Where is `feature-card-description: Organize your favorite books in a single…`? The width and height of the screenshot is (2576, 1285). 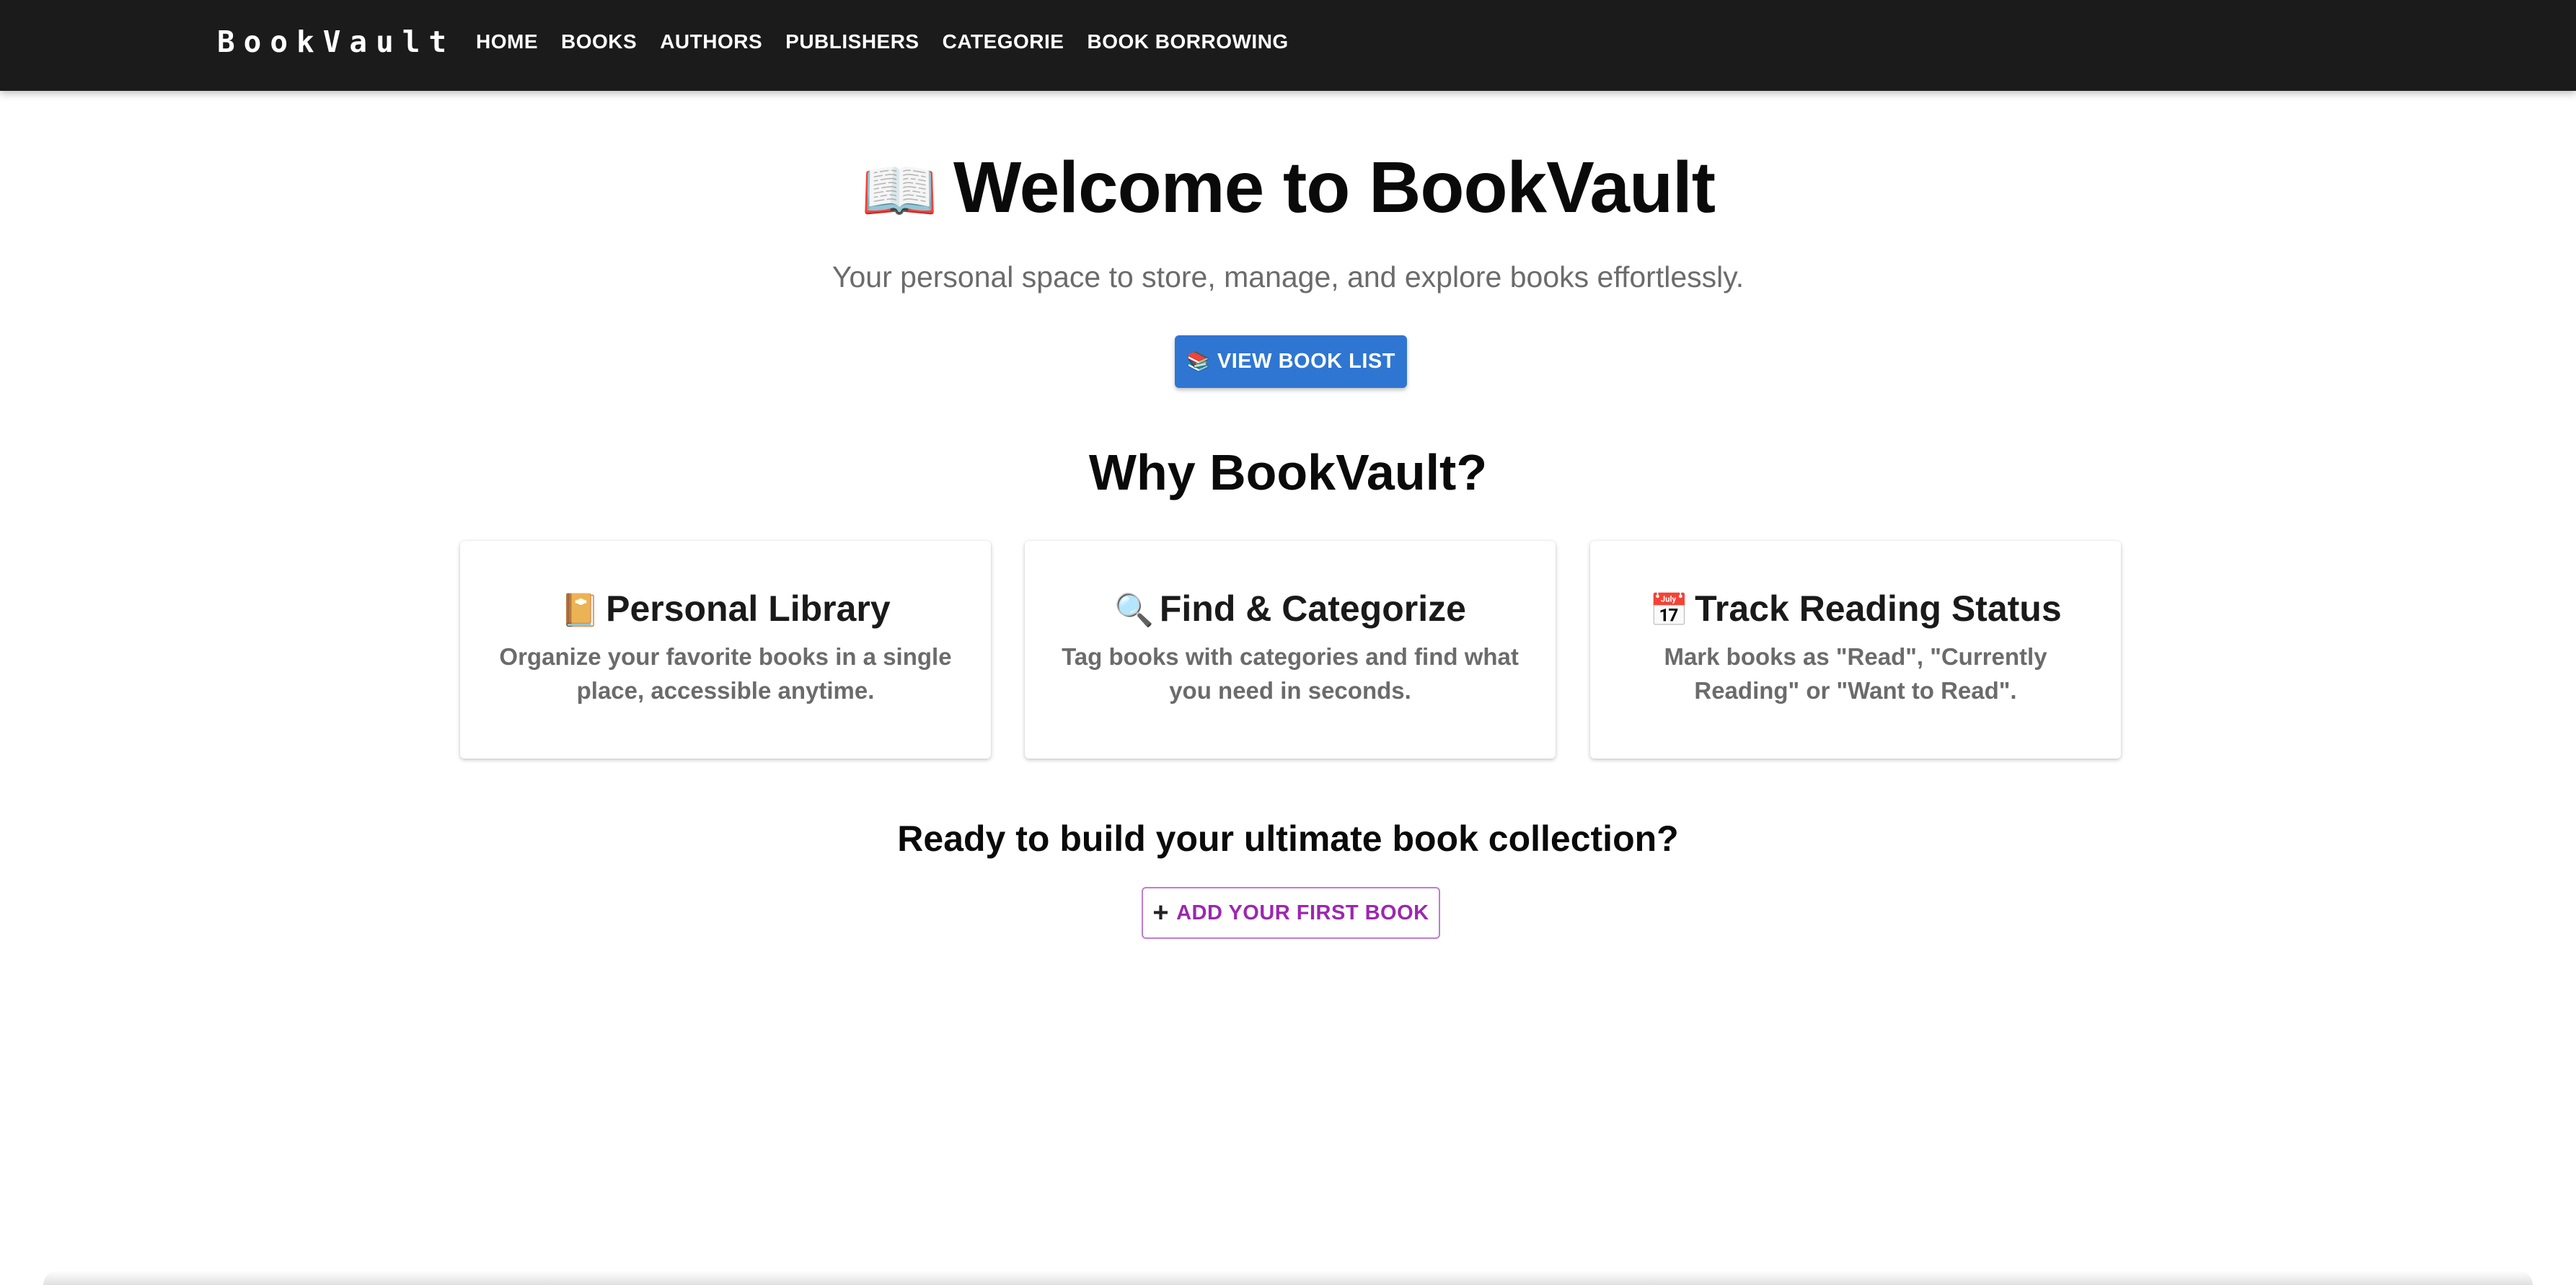
feature-card-description: Organize your favorite books in a single… is located at coordinates (725, 673).